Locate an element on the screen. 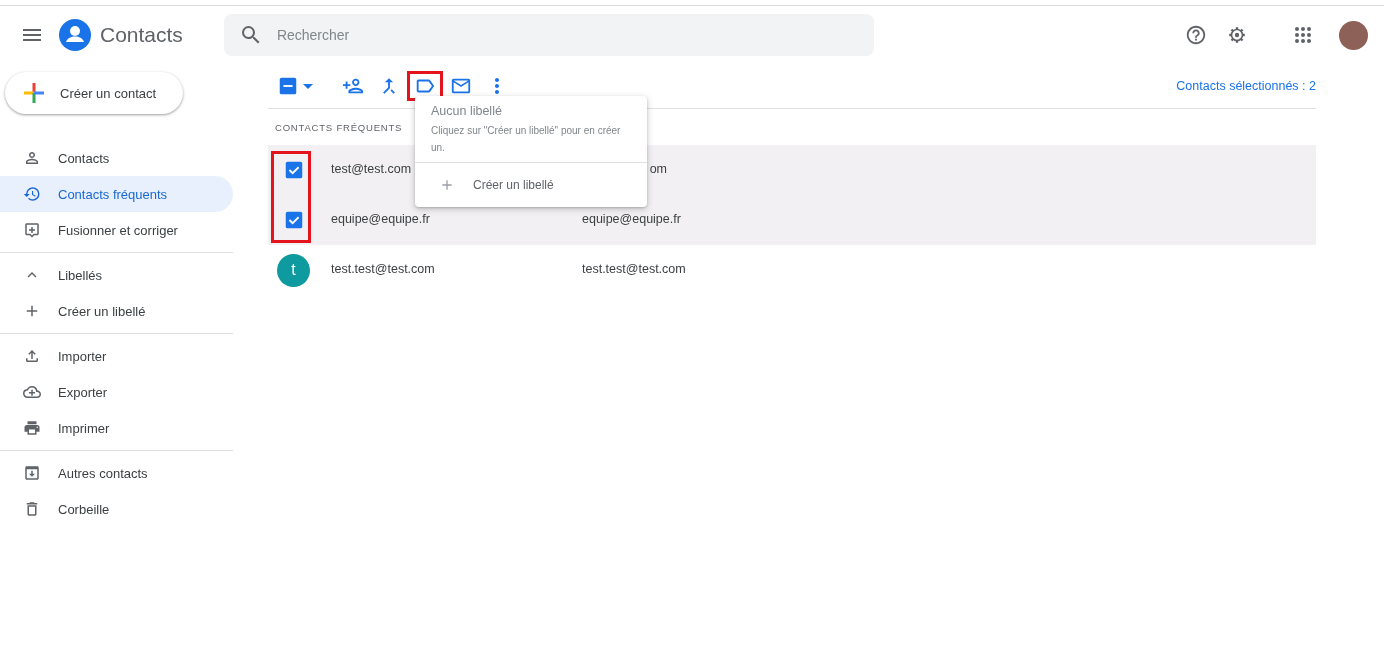 The height and width of the screenshot is (658, 1384). nav-item: Exporter is located at coordinates (116, 392).